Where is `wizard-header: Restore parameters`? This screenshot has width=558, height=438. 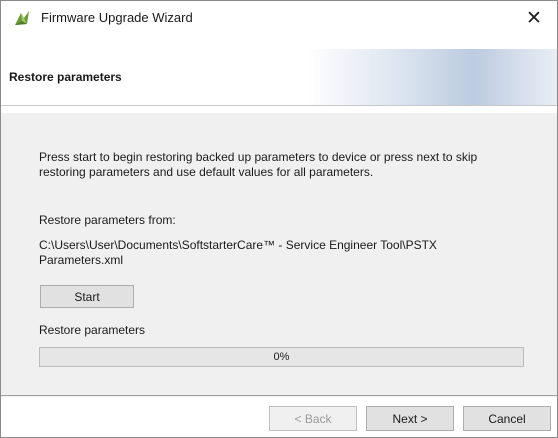
wizard-header: Restore parameters is located at coordinates (279, 77).